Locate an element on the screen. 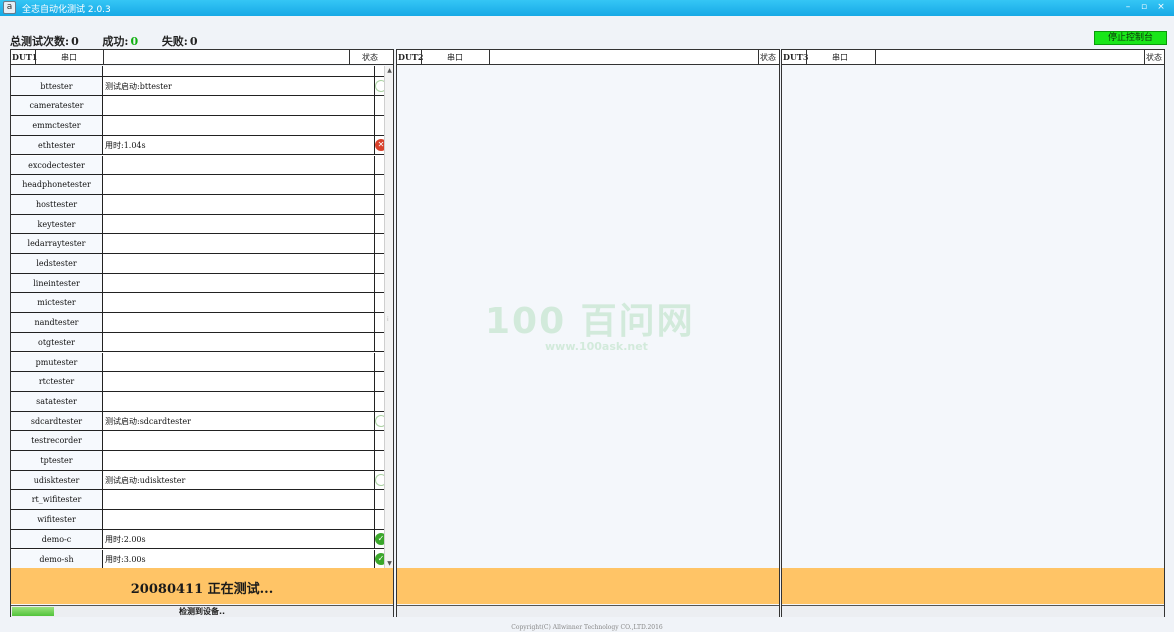 The height and width of the screenshot is (632, 1174). test-name: ethtester is located at coordinates (57, 145).